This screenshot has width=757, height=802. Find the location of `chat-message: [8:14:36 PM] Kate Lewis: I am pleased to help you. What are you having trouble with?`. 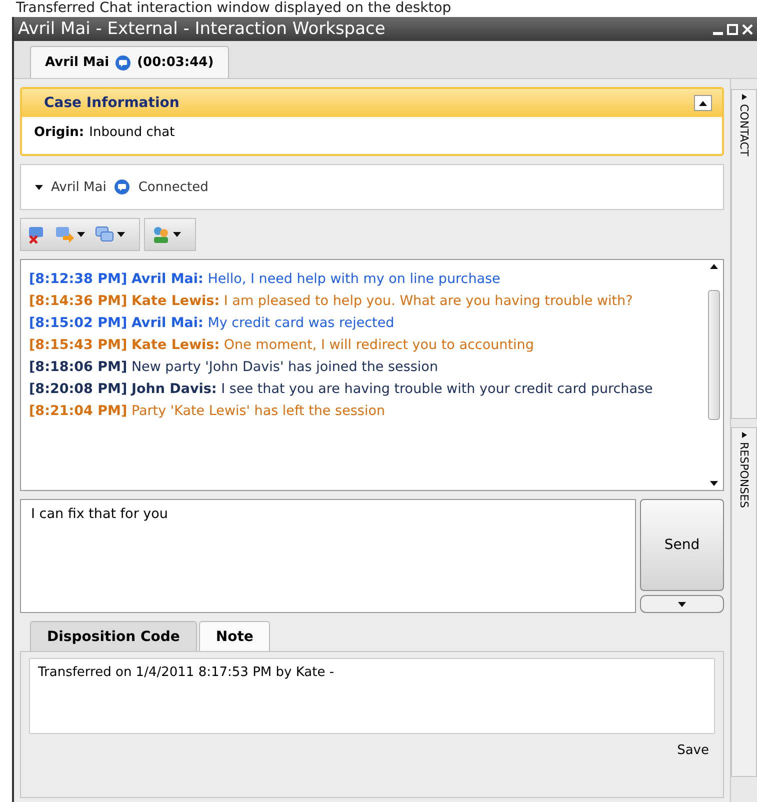

chat-message: [8:14:36 PM] Kate Lewis: I am pleased to help you. What are you having trouble with? is located at coordinates (331, 301).